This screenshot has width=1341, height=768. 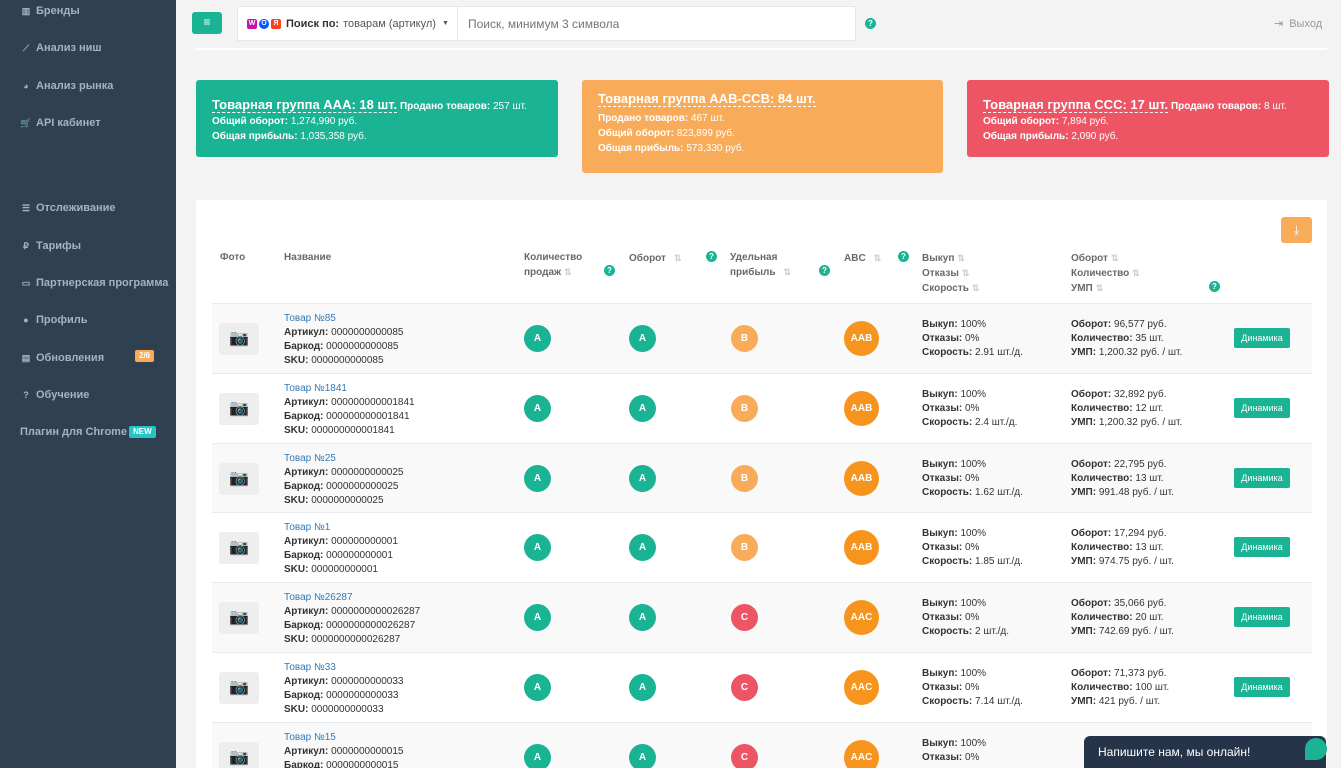 I want to click on product-link: Товар №1841, so click(x=349, y=389).